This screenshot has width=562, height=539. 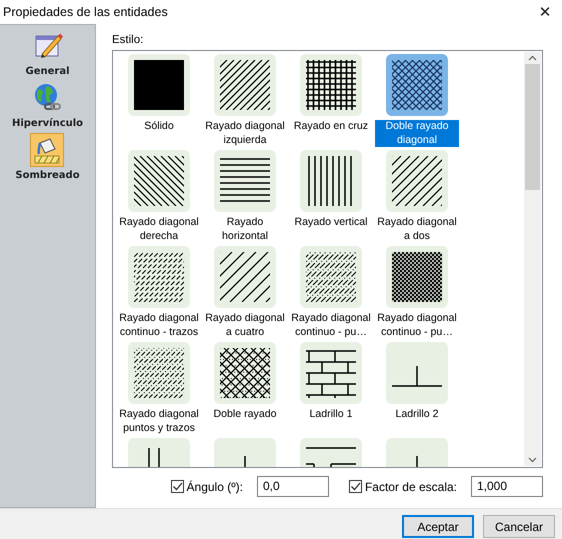 I want to click on pattern-label: Ladrillo 1, so click(x=331, y=415).